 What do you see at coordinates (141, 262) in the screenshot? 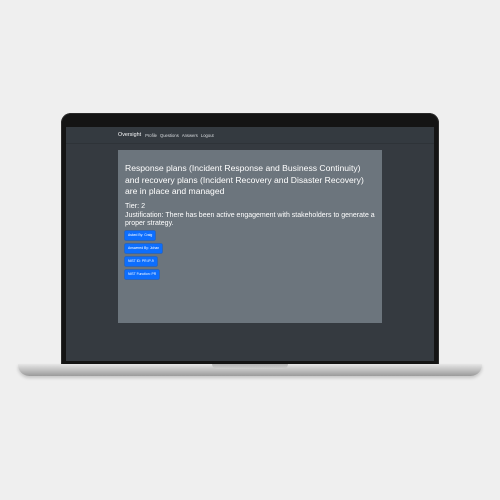
I see `nist-id-button: NIST ID: PR.IP-9` at bounding box center [141, 262].